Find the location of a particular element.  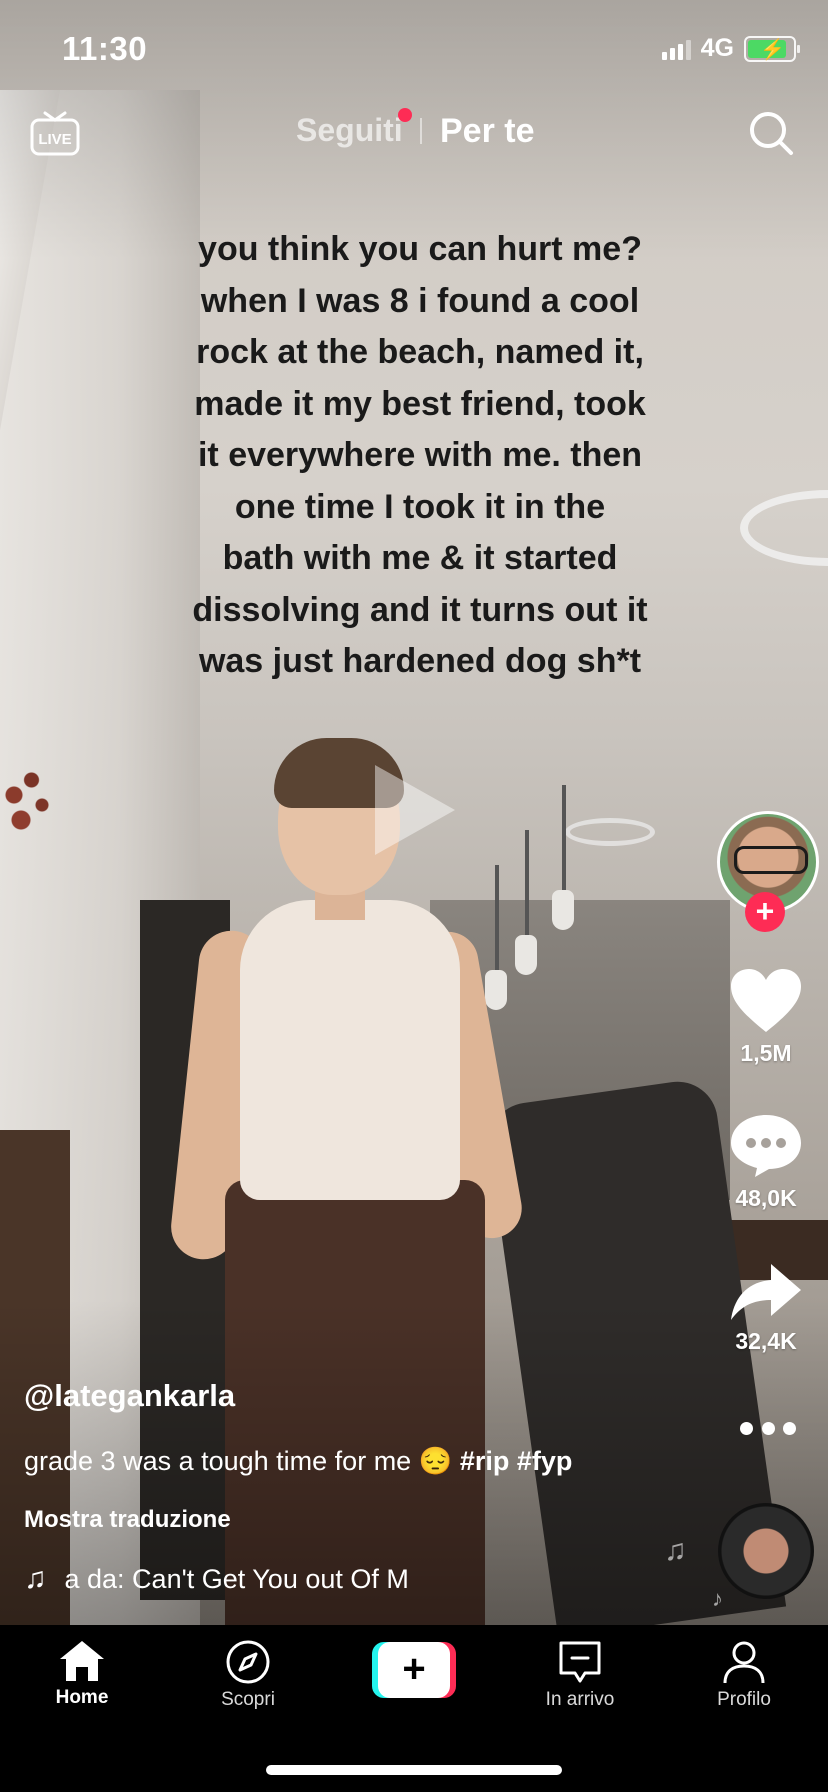

music-disc is located at coordinates (766, 1551).